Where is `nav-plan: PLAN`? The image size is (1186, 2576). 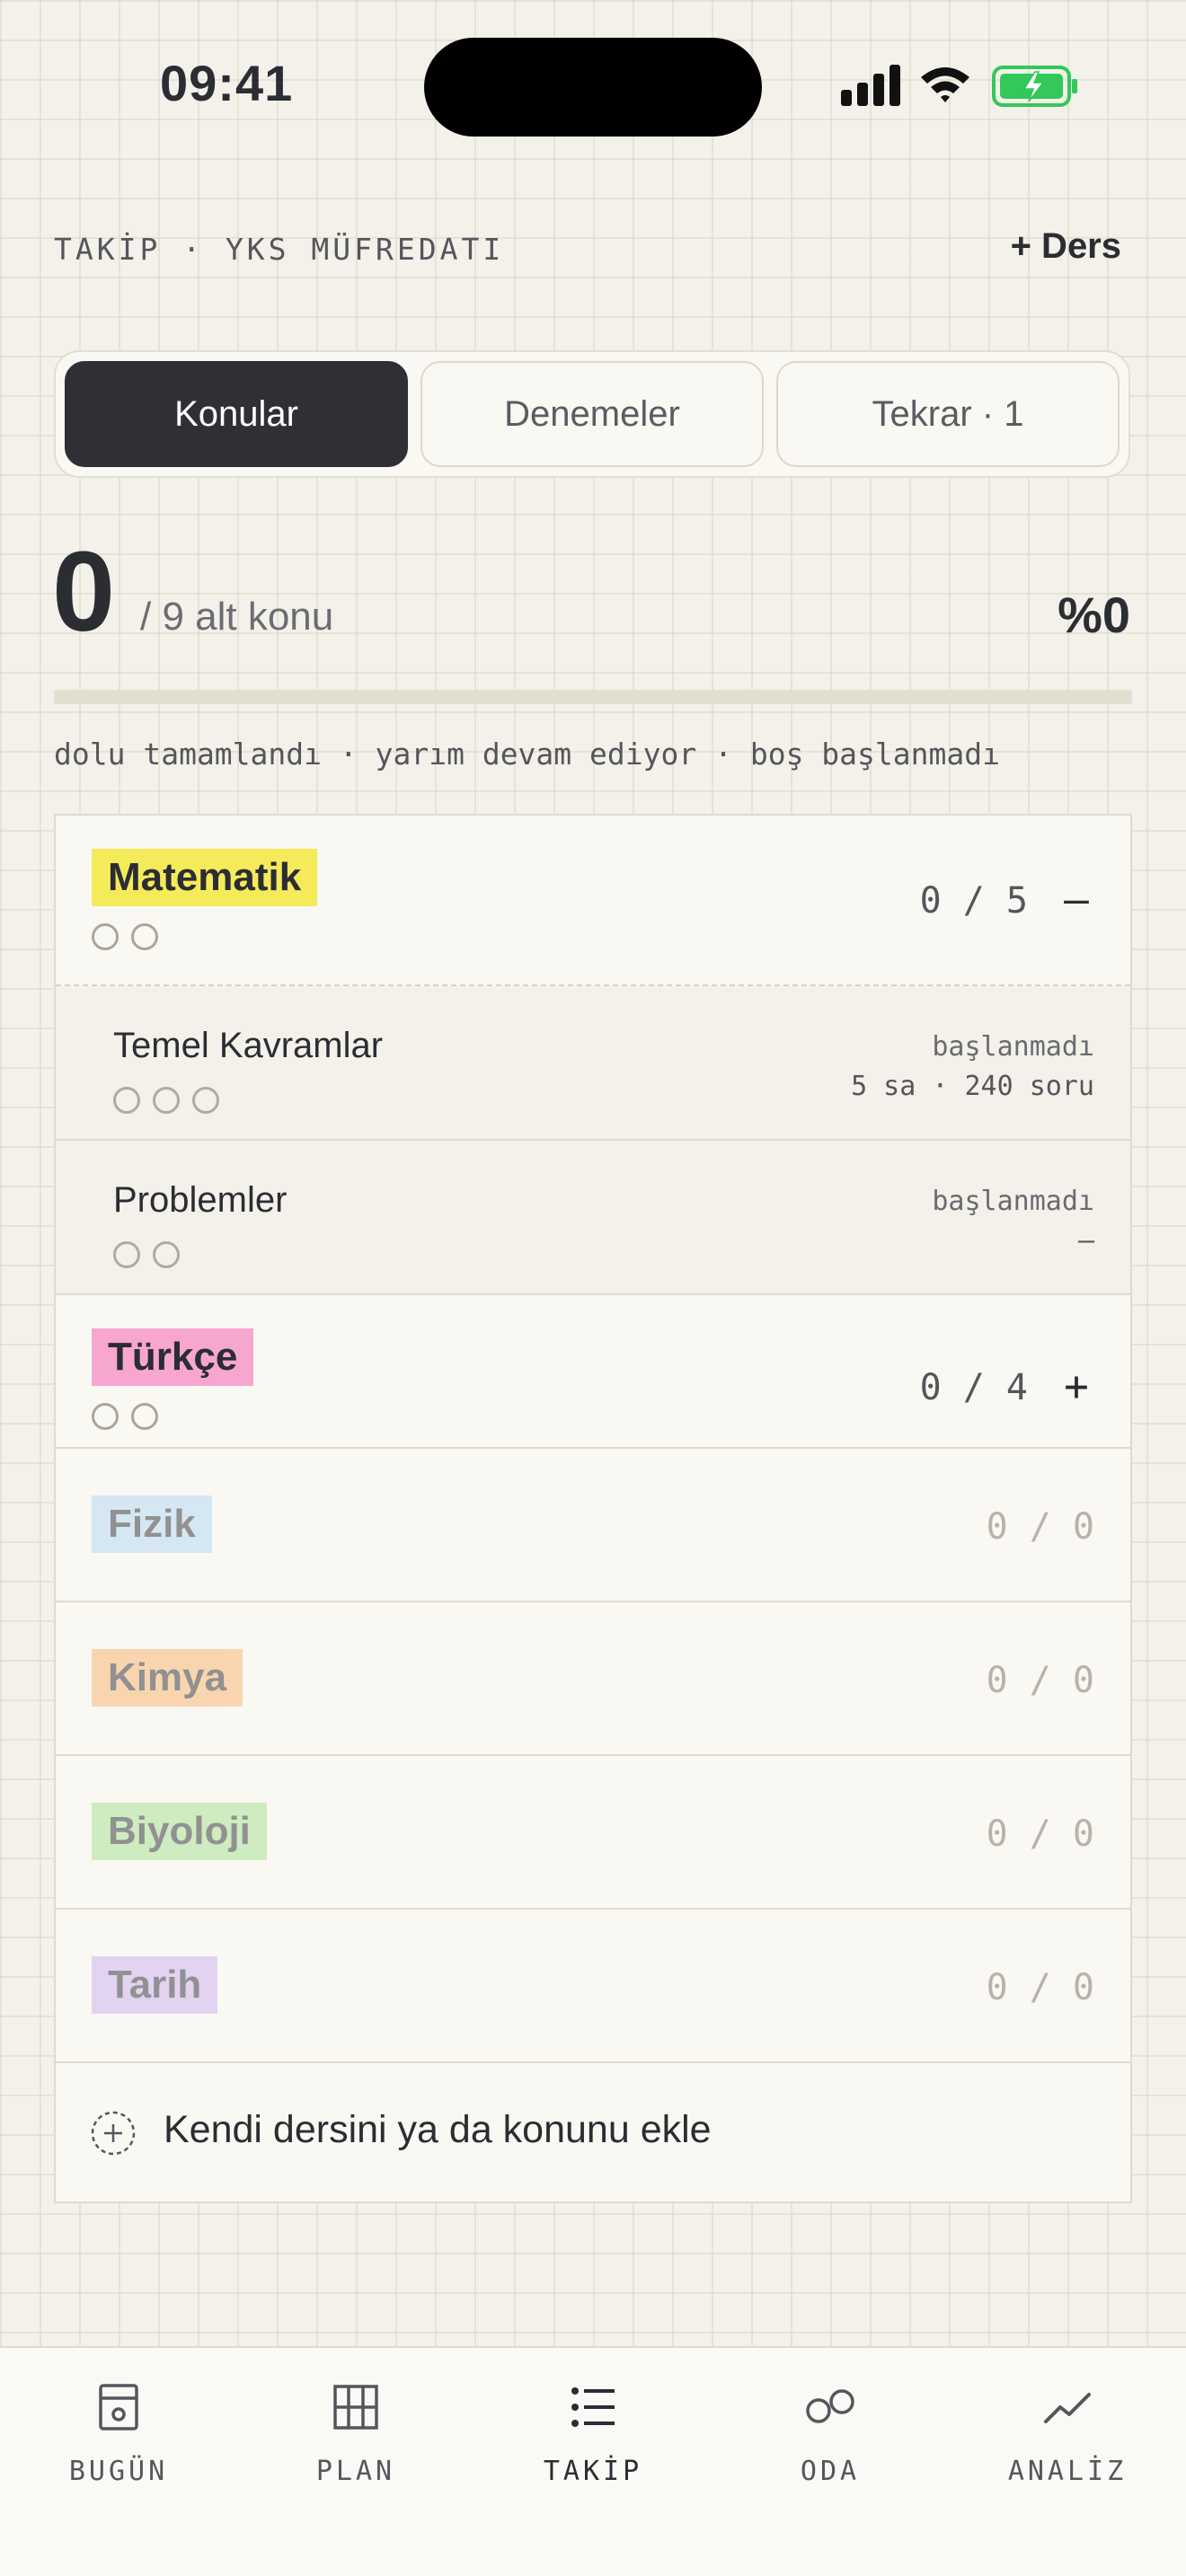
nav-plan: PLAN is located at coordinates (356, 2428).